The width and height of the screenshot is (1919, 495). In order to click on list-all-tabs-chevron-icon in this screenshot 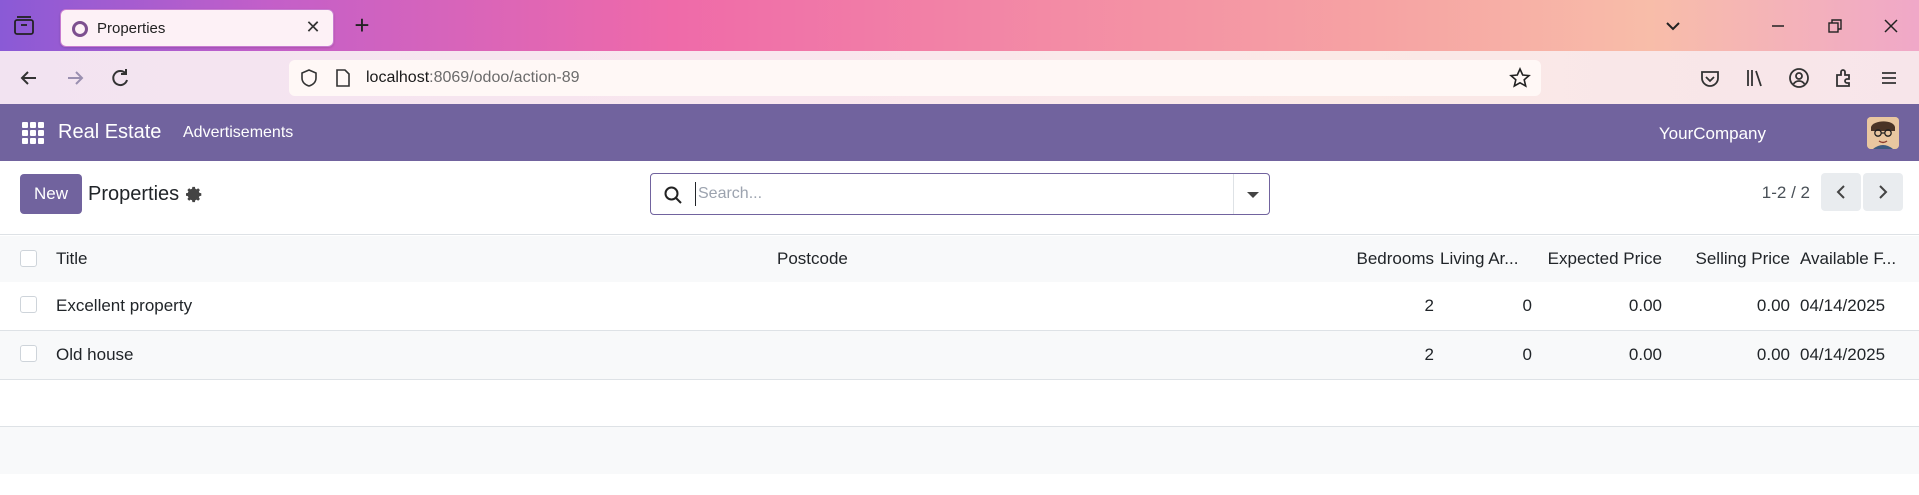, I will do `click(1673, 26)`.